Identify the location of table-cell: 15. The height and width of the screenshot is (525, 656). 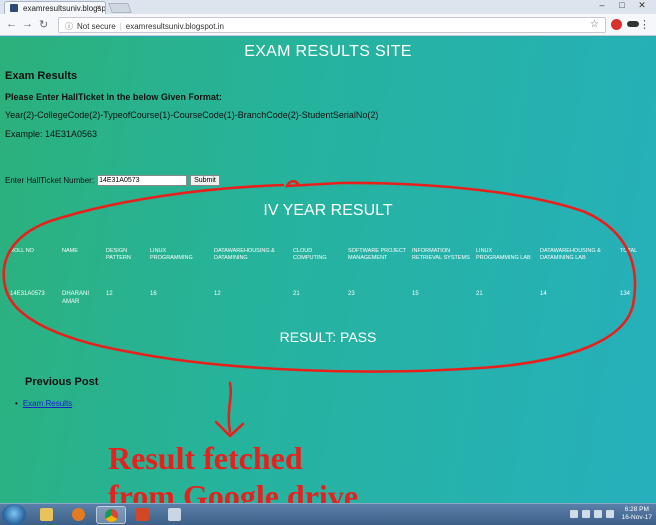
(415, 294).